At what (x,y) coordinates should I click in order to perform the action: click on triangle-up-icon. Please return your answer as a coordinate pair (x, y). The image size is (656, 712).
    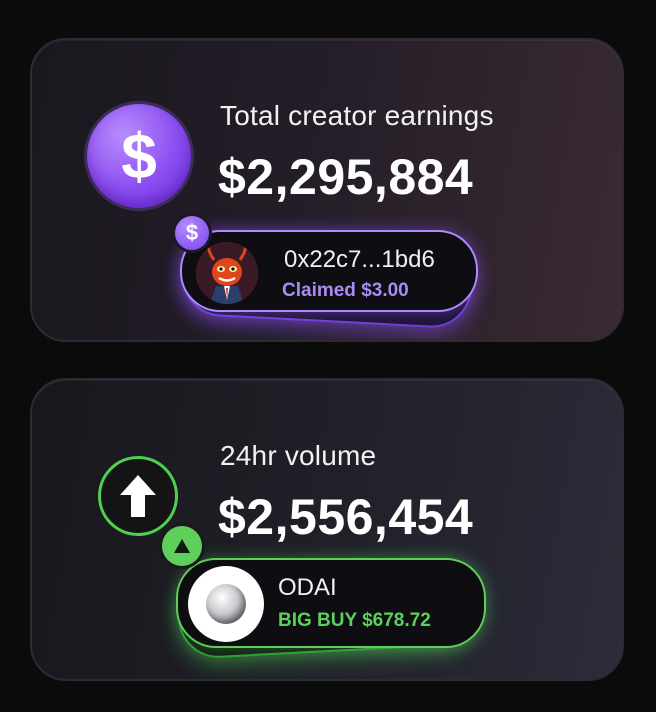
    Looking at the image, I should click on (182, 546).